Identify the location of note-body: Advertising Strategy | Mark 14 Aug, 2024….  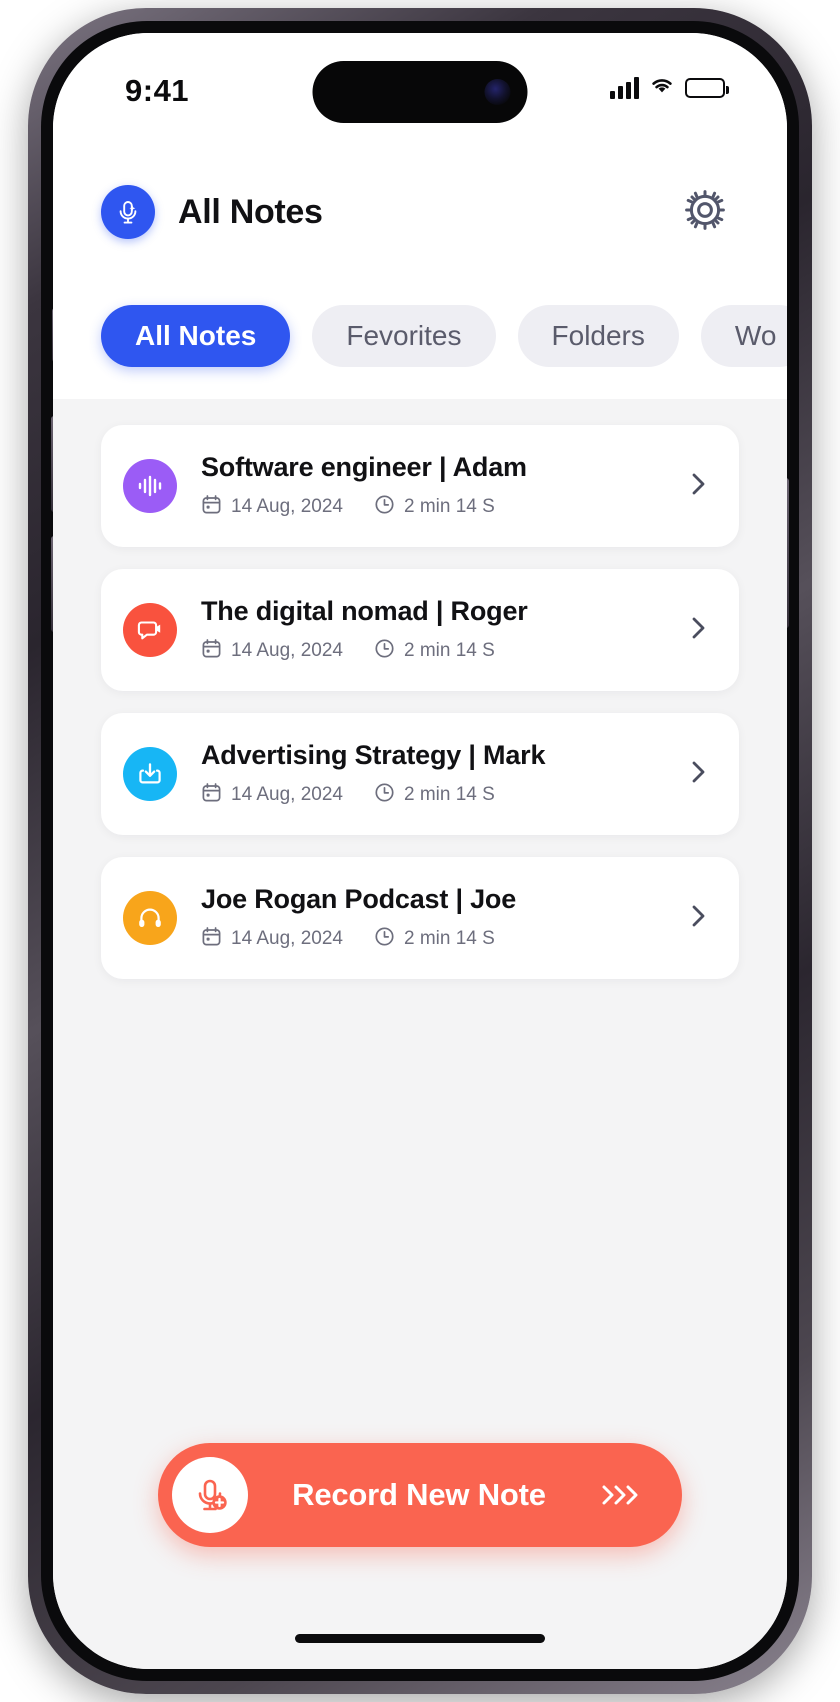
(436, 774).